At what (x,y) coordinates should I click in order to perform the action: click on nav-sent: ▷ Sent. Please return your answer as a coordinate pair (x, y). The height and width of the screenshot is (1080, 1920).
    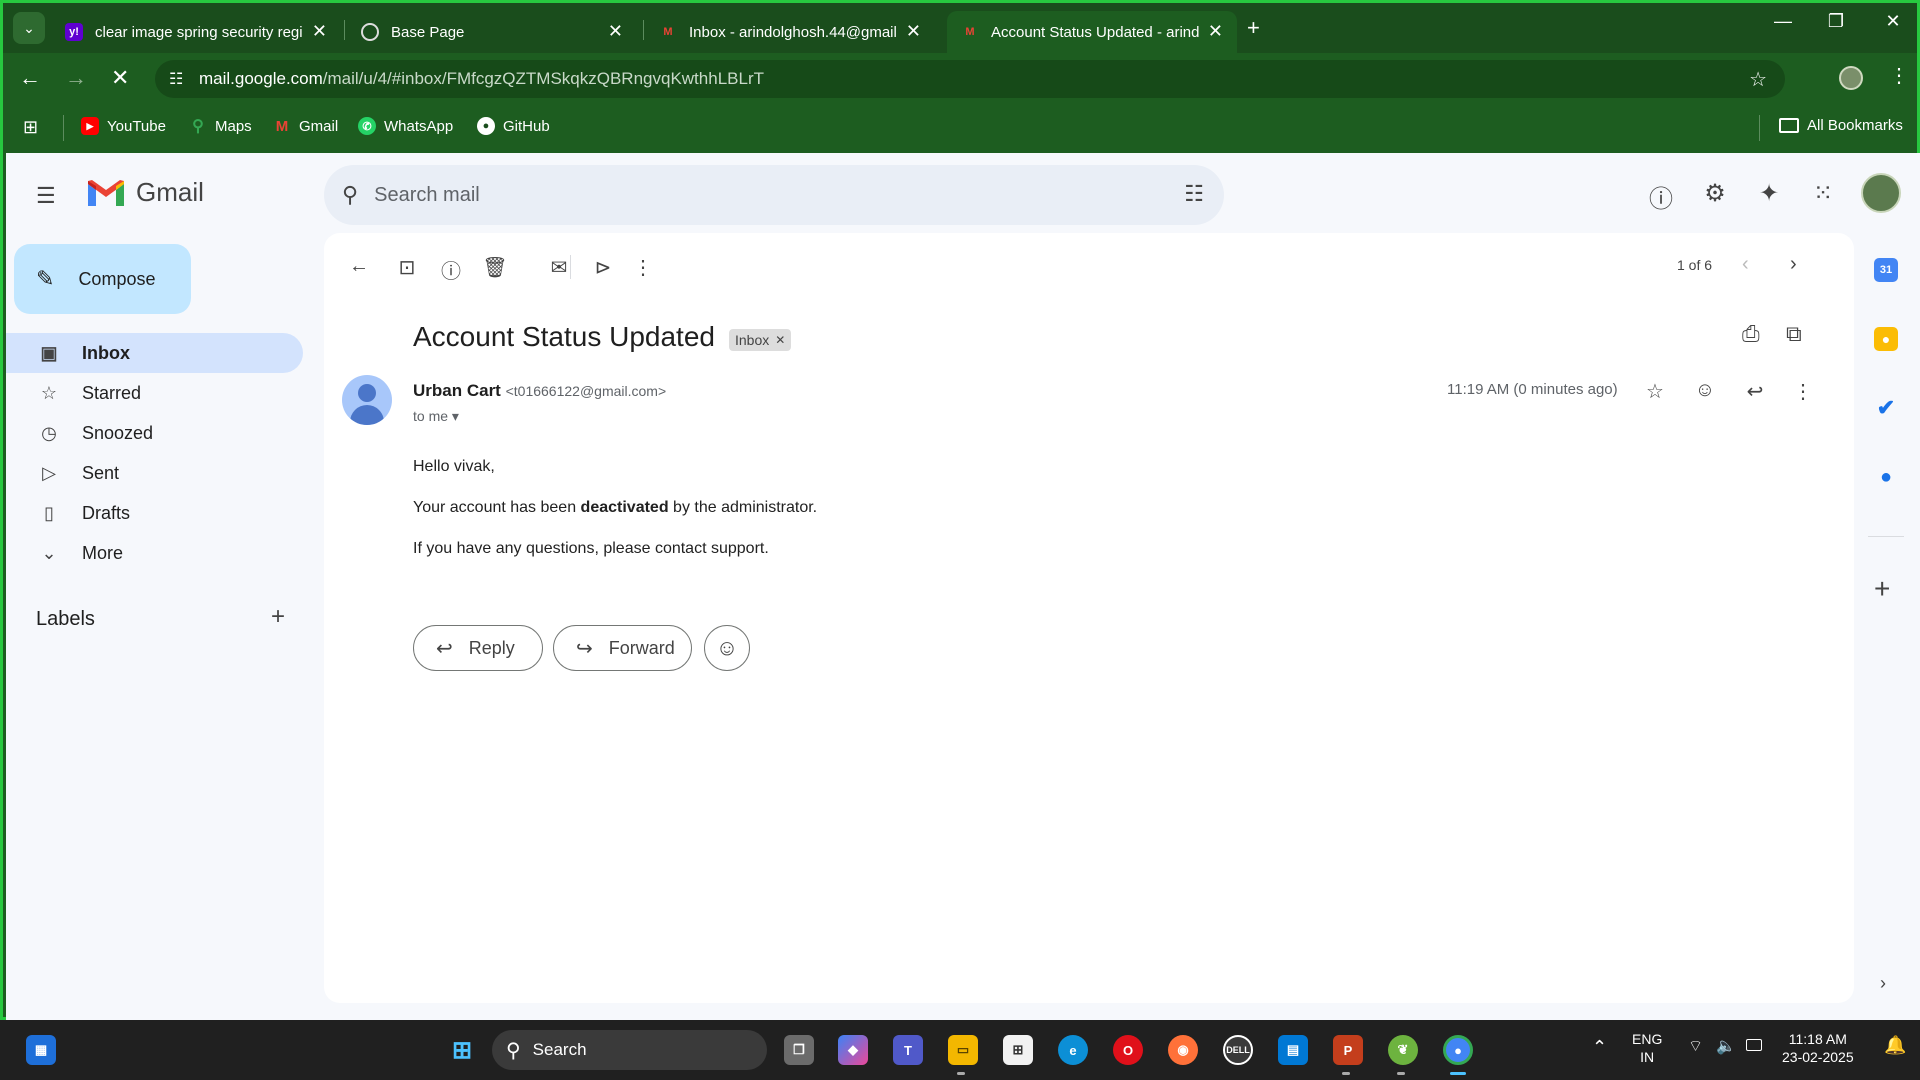
    Looking at the image, I should click on (154, 473).